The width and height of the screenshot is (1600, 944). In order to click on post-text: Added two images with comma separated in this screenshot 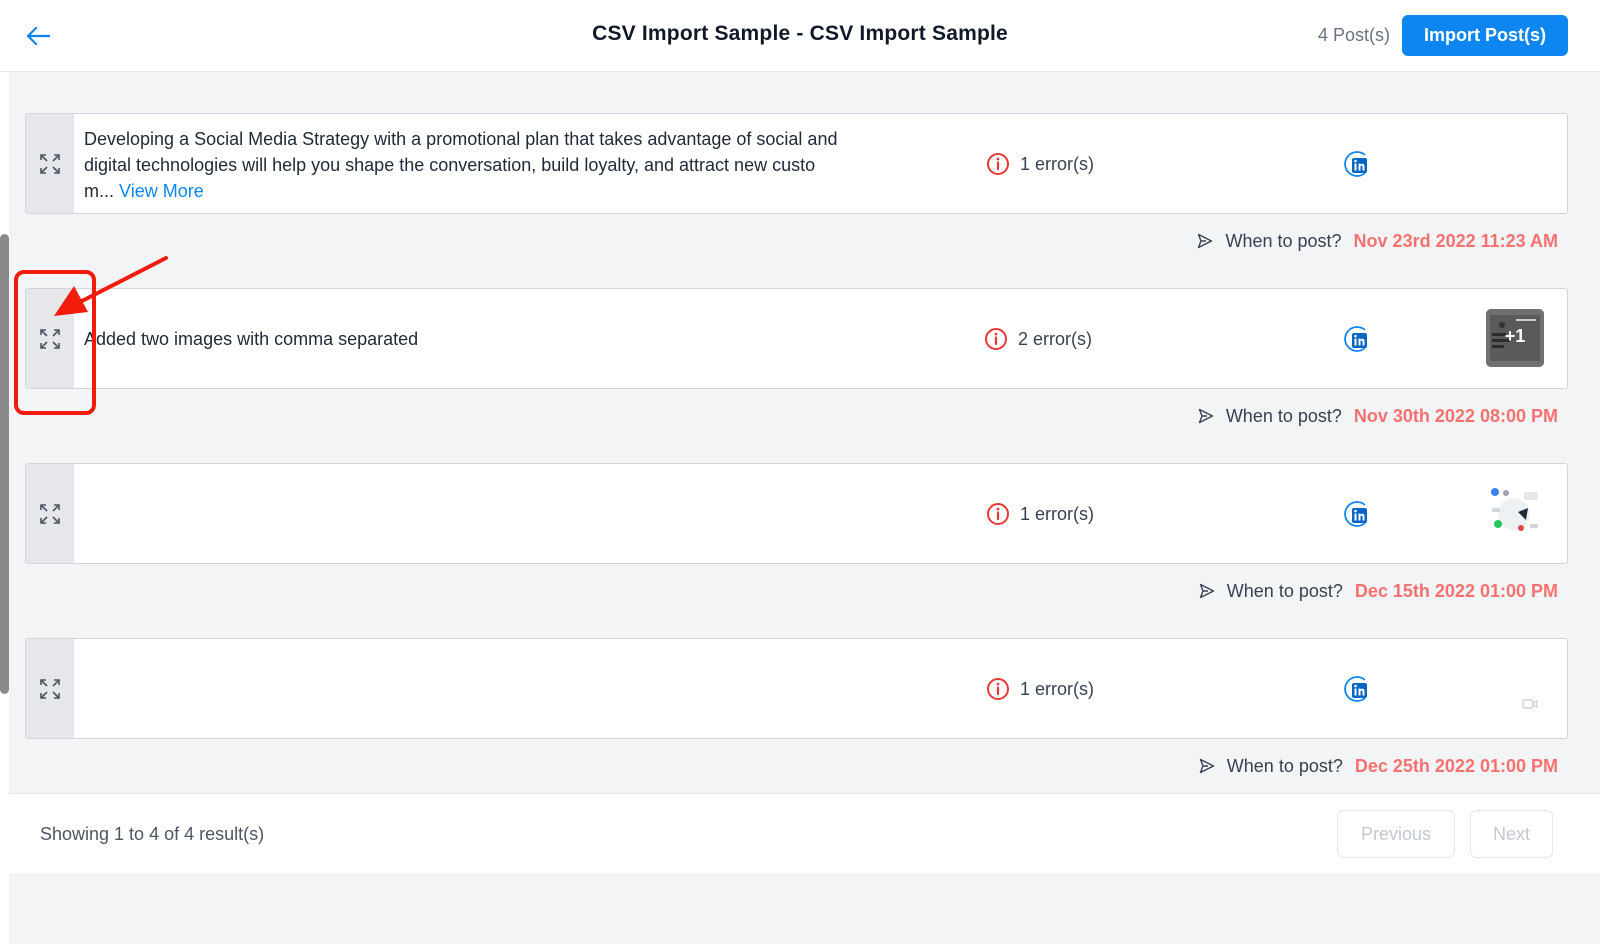, I will do `click(251, 339)`.